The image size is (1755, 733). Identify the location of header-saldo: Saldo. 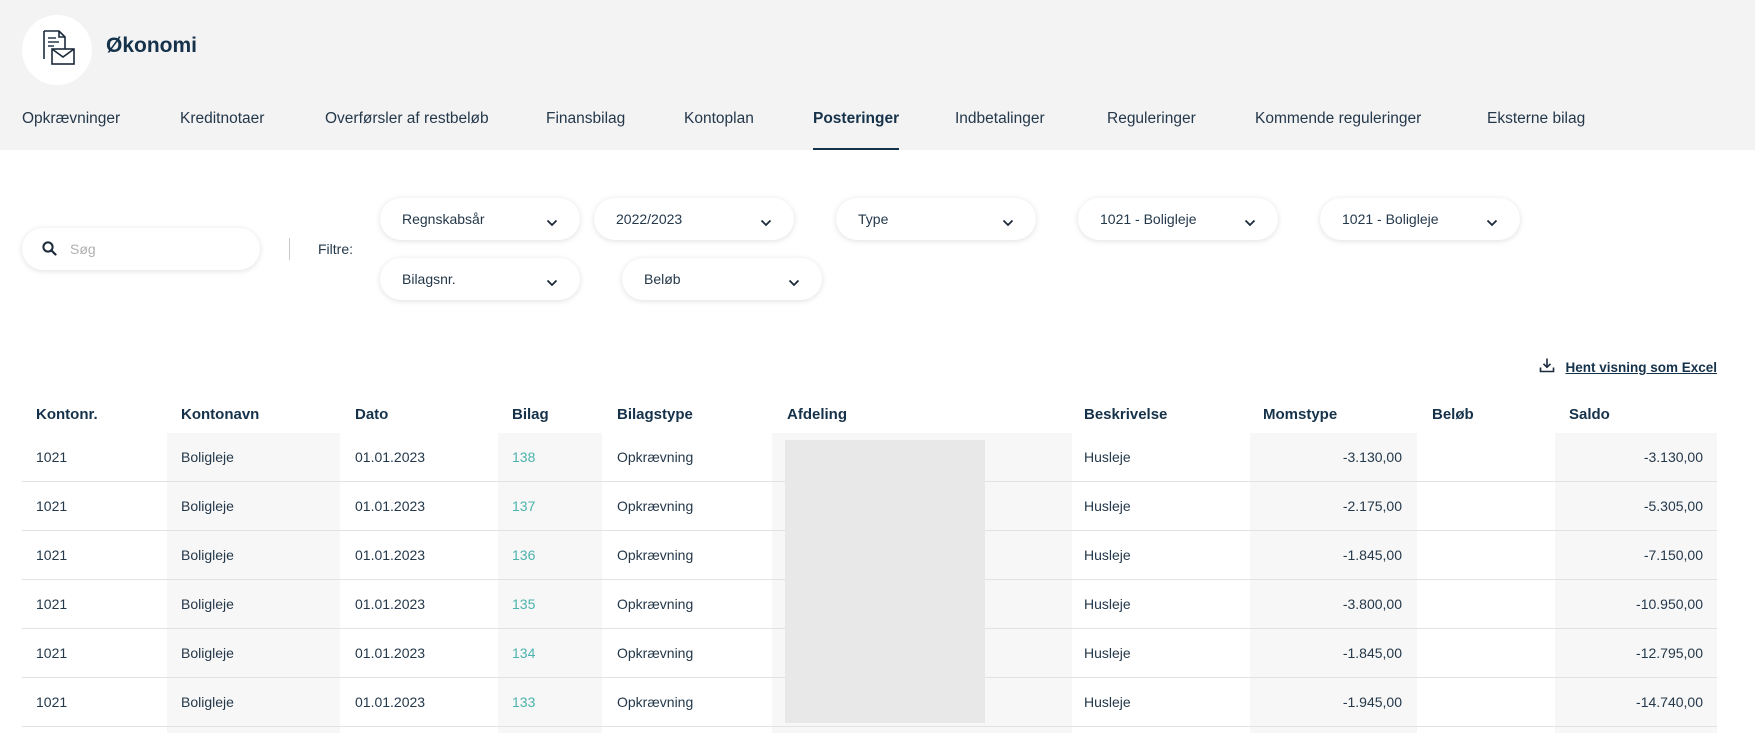
(1589, 414).